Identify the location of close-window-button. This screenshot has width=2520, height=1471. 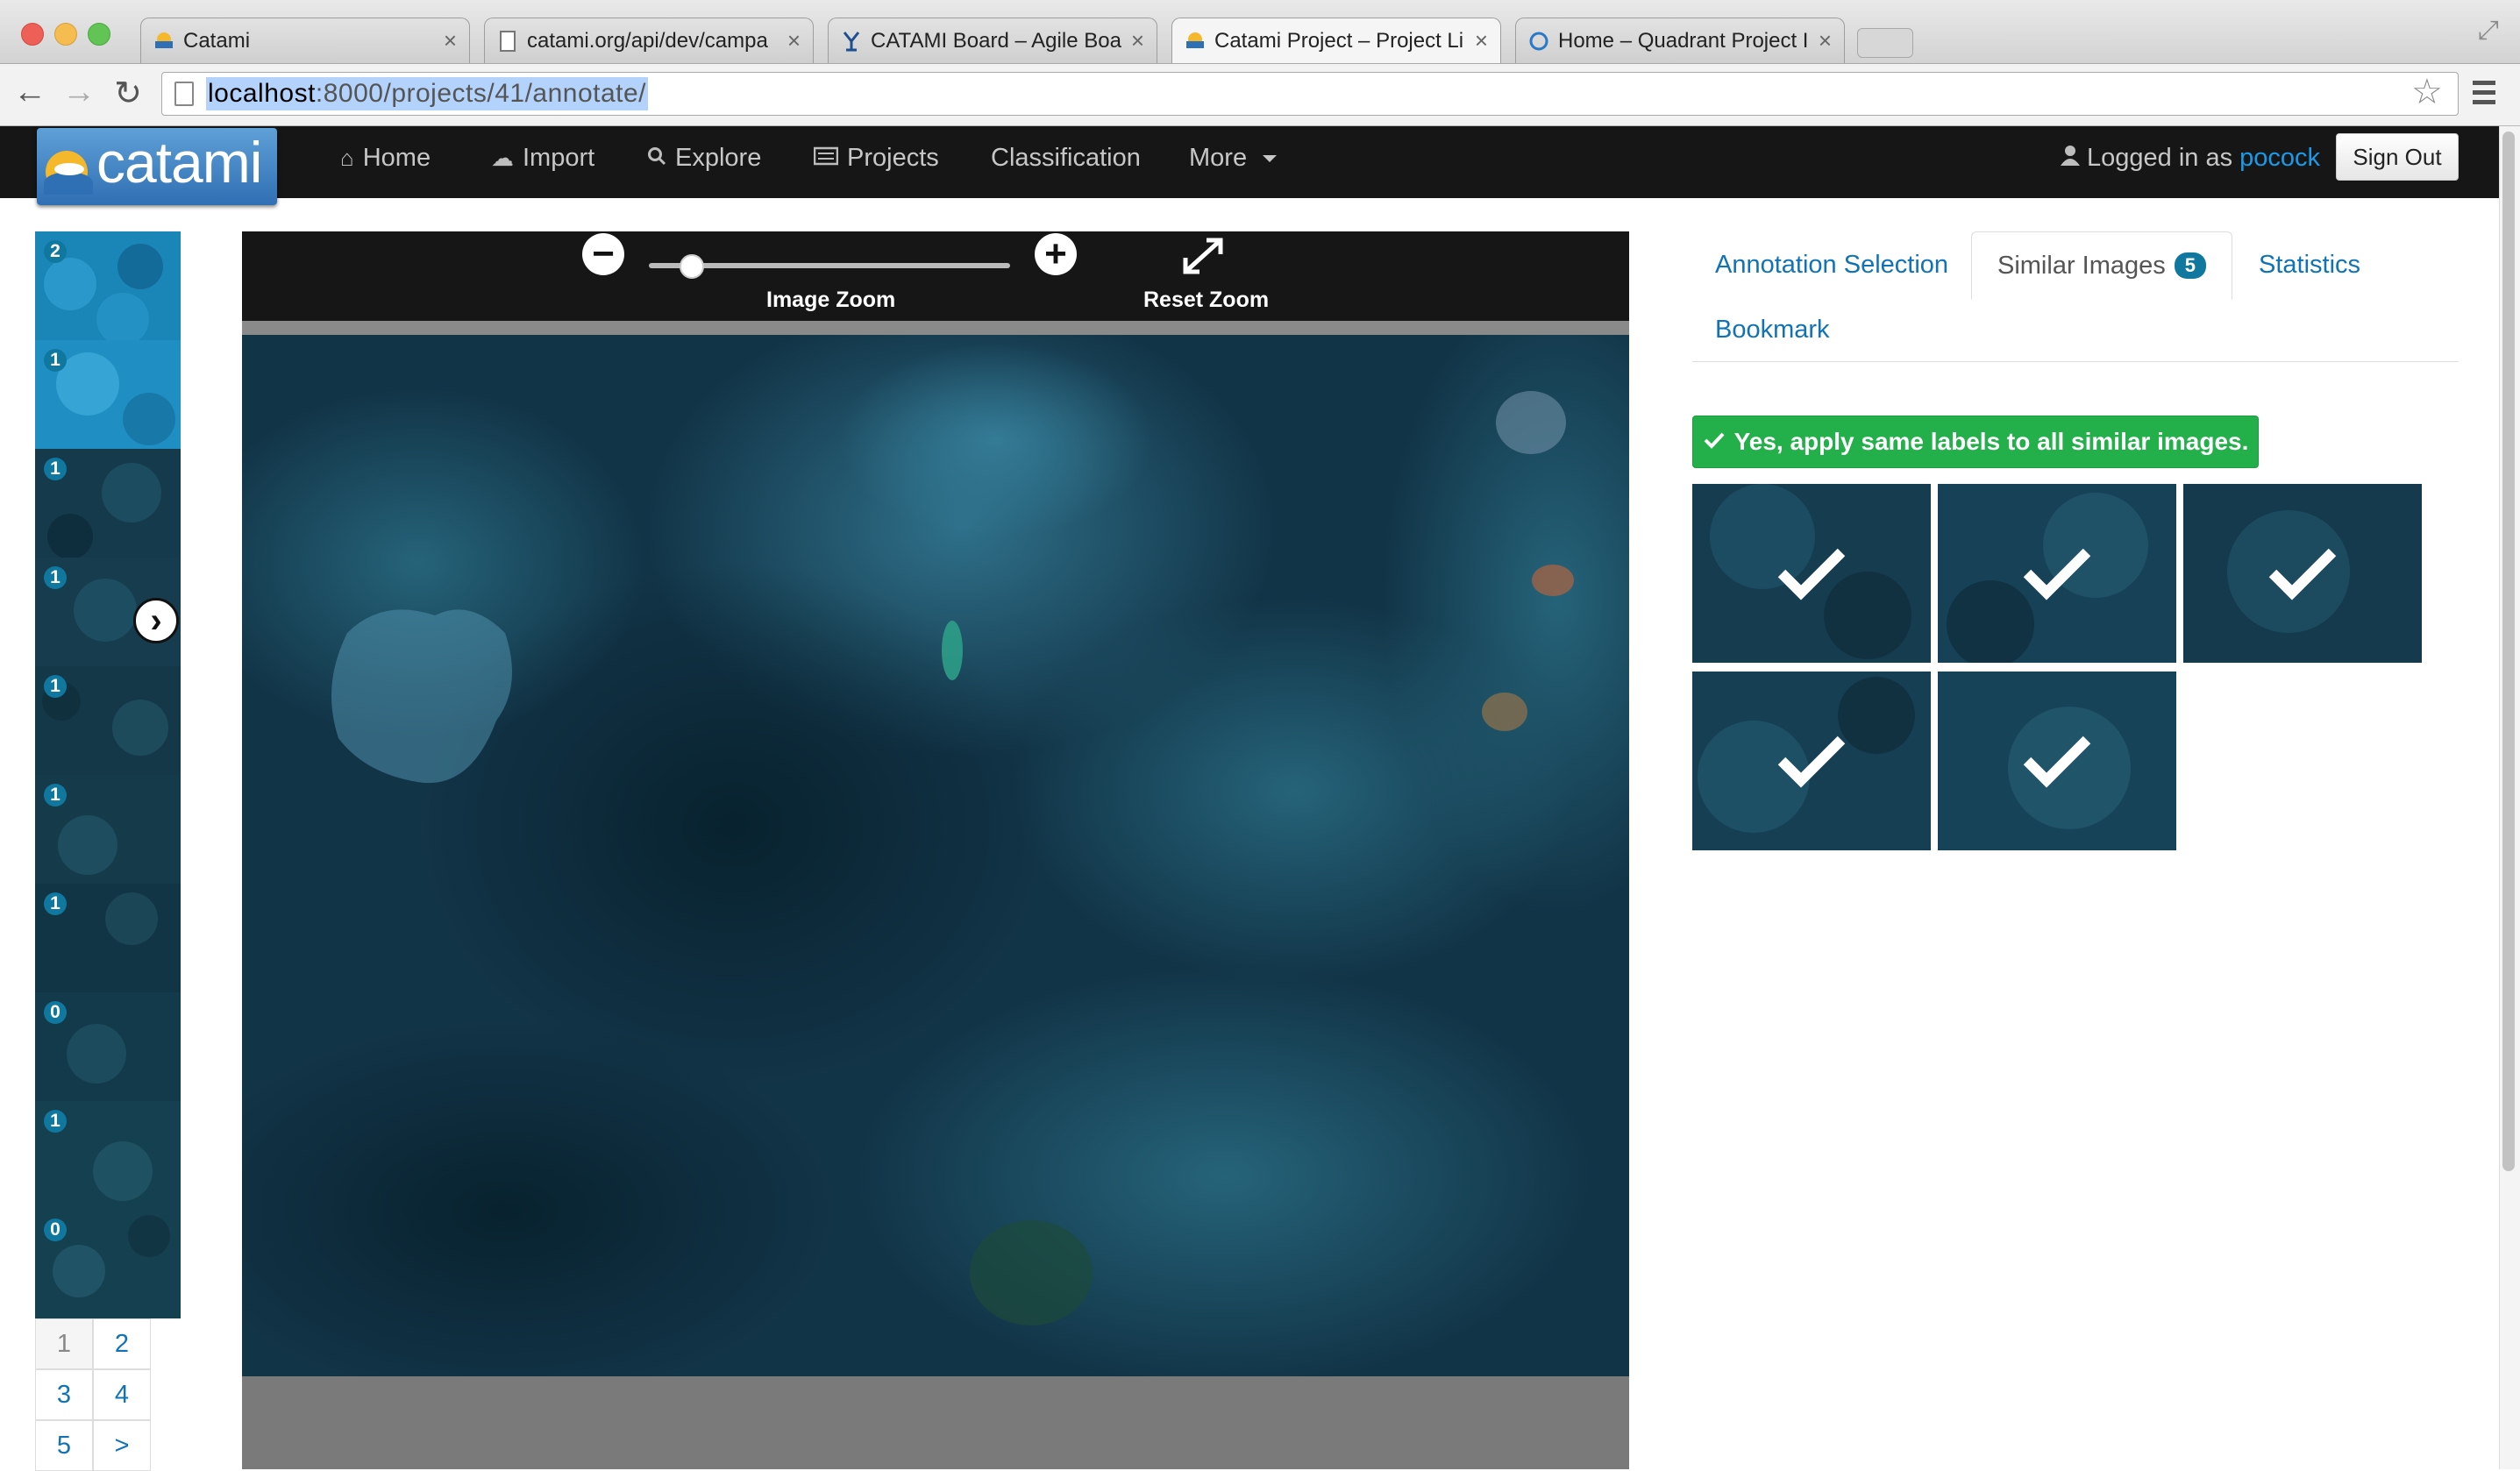
(32, 34).